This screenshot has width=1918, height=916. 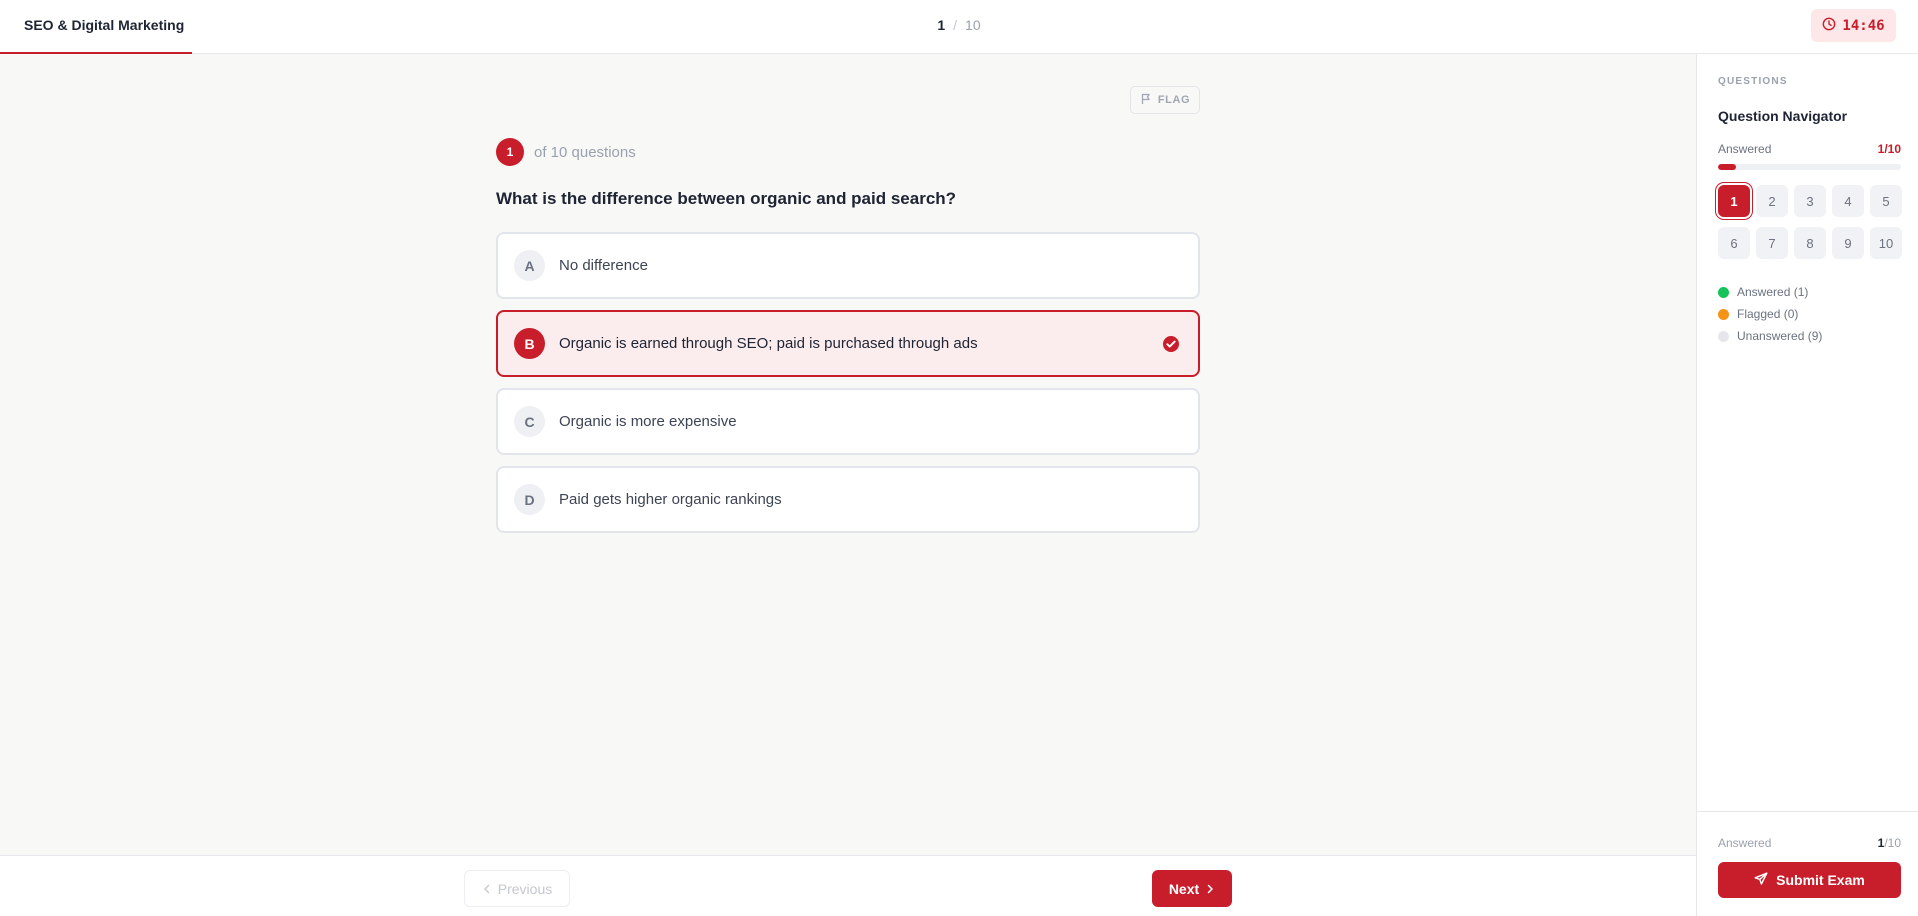 I want to click on exam-title: SEO & Digital Marketing, so click(x=96, y=27).